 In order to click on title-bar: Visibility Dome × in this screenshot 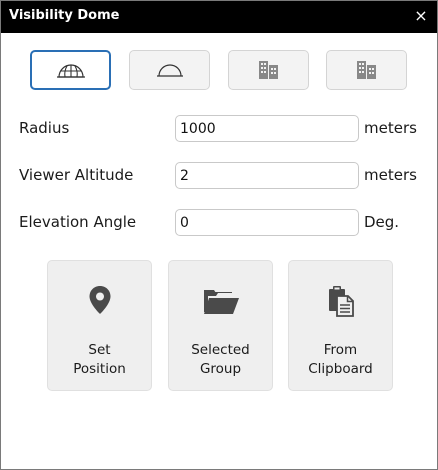, I will do `click(219, 17)`.